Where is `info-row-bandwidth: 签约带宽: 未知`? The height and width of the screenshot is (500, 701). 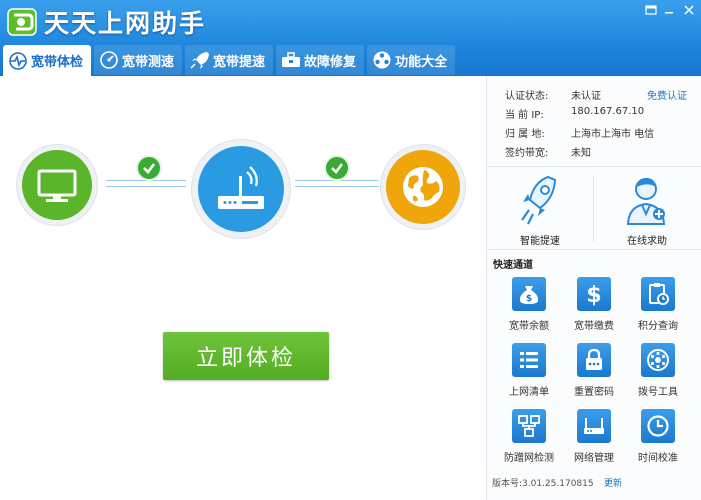
info-row-bandwidth: 签约带宽: 未知 is located at coordinates (548, 152).